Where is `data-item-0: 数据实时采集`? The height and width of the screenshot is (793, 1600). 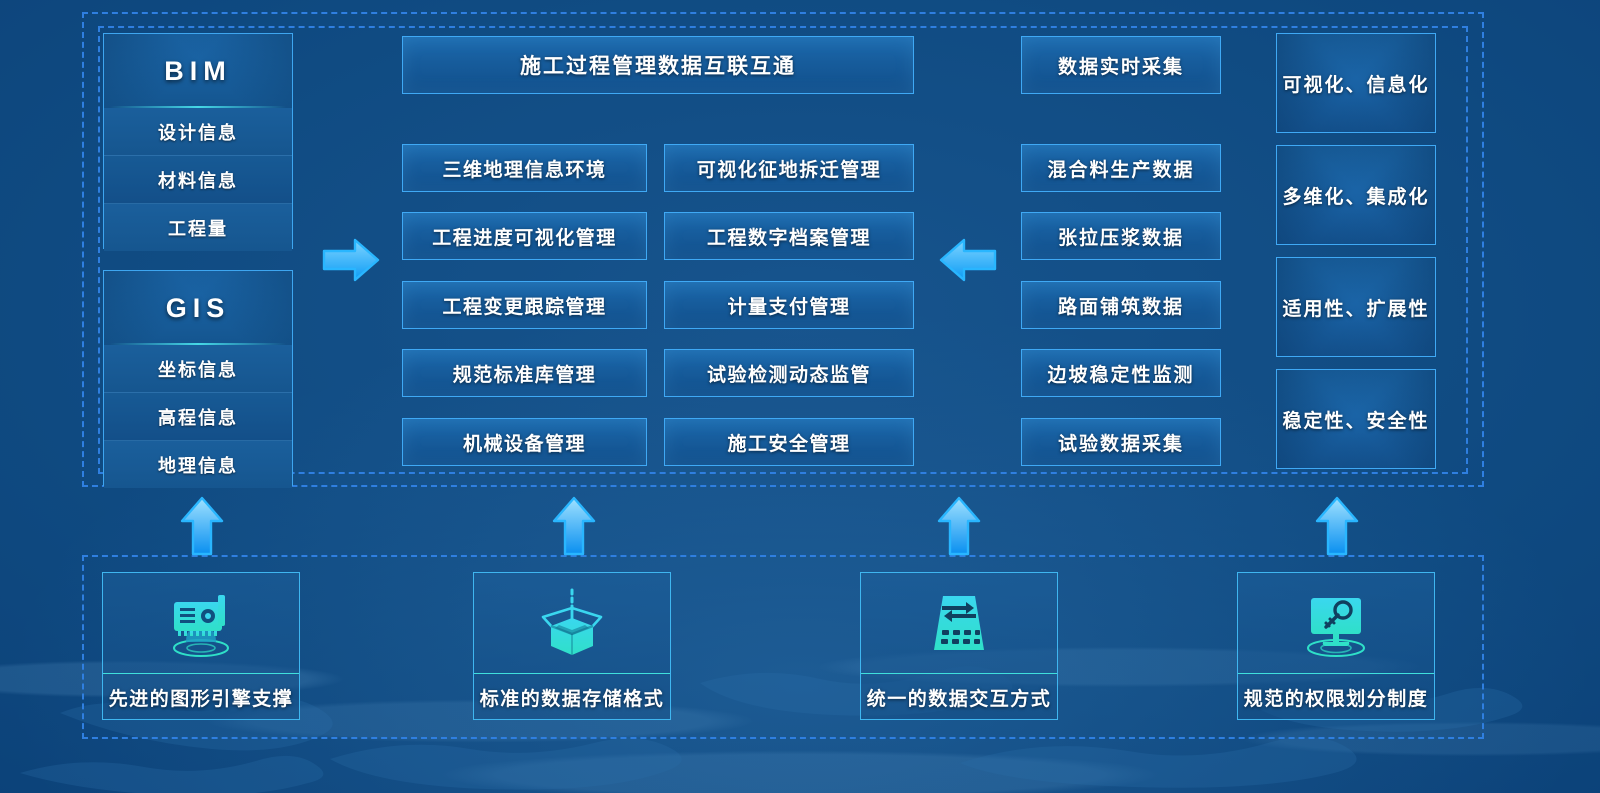
data-item-0: 数据实时采集 is located at coordinates (1121, 65).